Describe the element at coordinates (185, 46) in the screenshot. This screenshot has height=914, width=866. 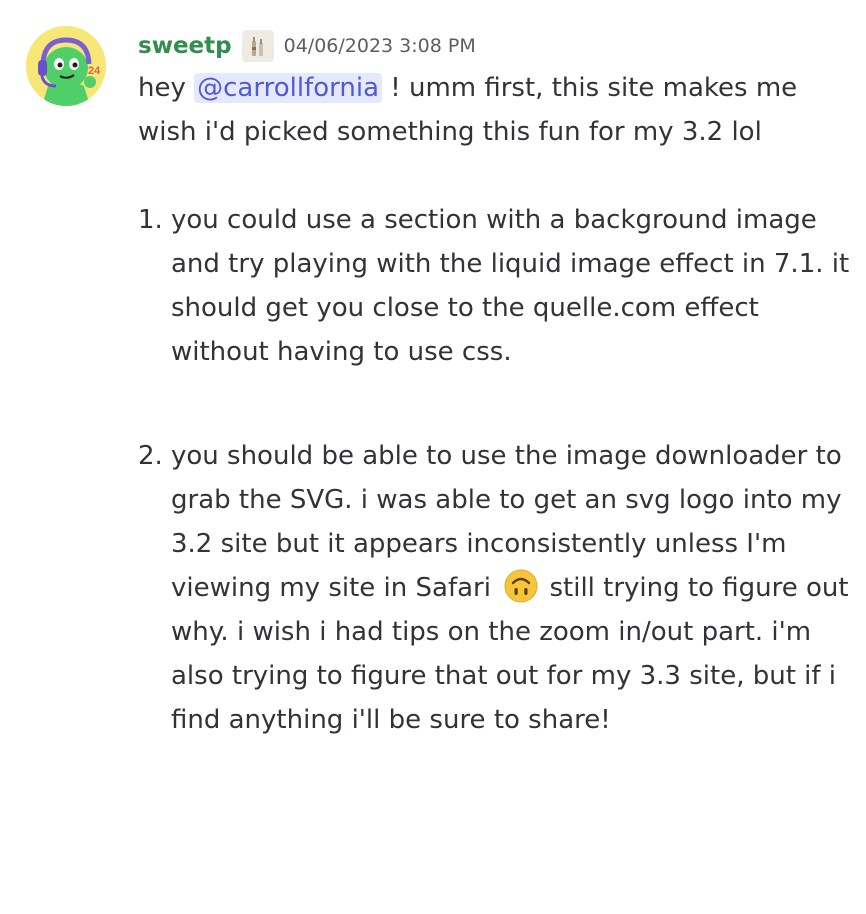
I see `author-username: sweetp` at that location.